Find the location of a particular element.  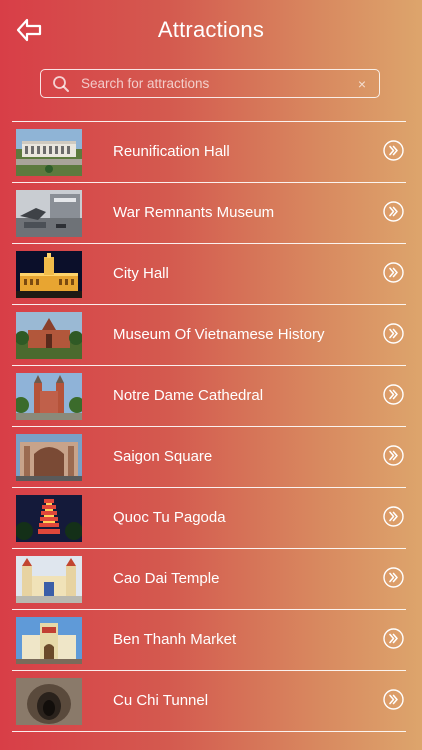

list-item: Ben Thanh Market is located at coordinates (209, 639).